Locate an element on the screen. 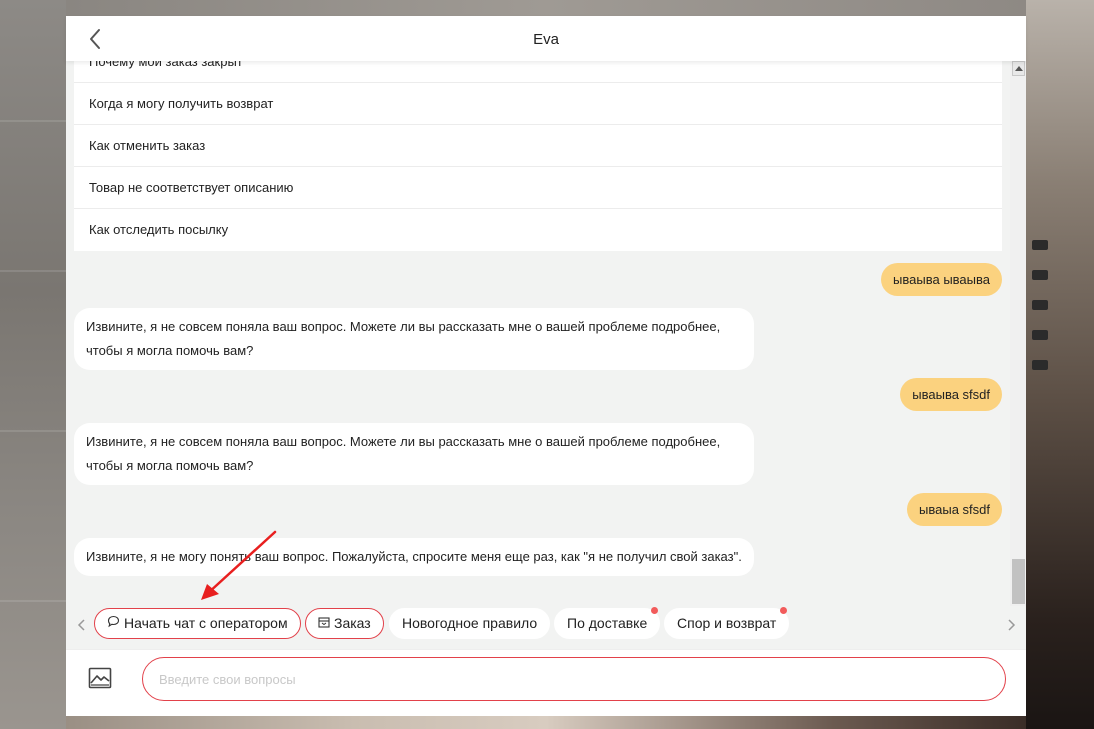 This screenshot has height=729, width=1094. scroll-up-arrow-icon is located at coordinates (1018, 68).